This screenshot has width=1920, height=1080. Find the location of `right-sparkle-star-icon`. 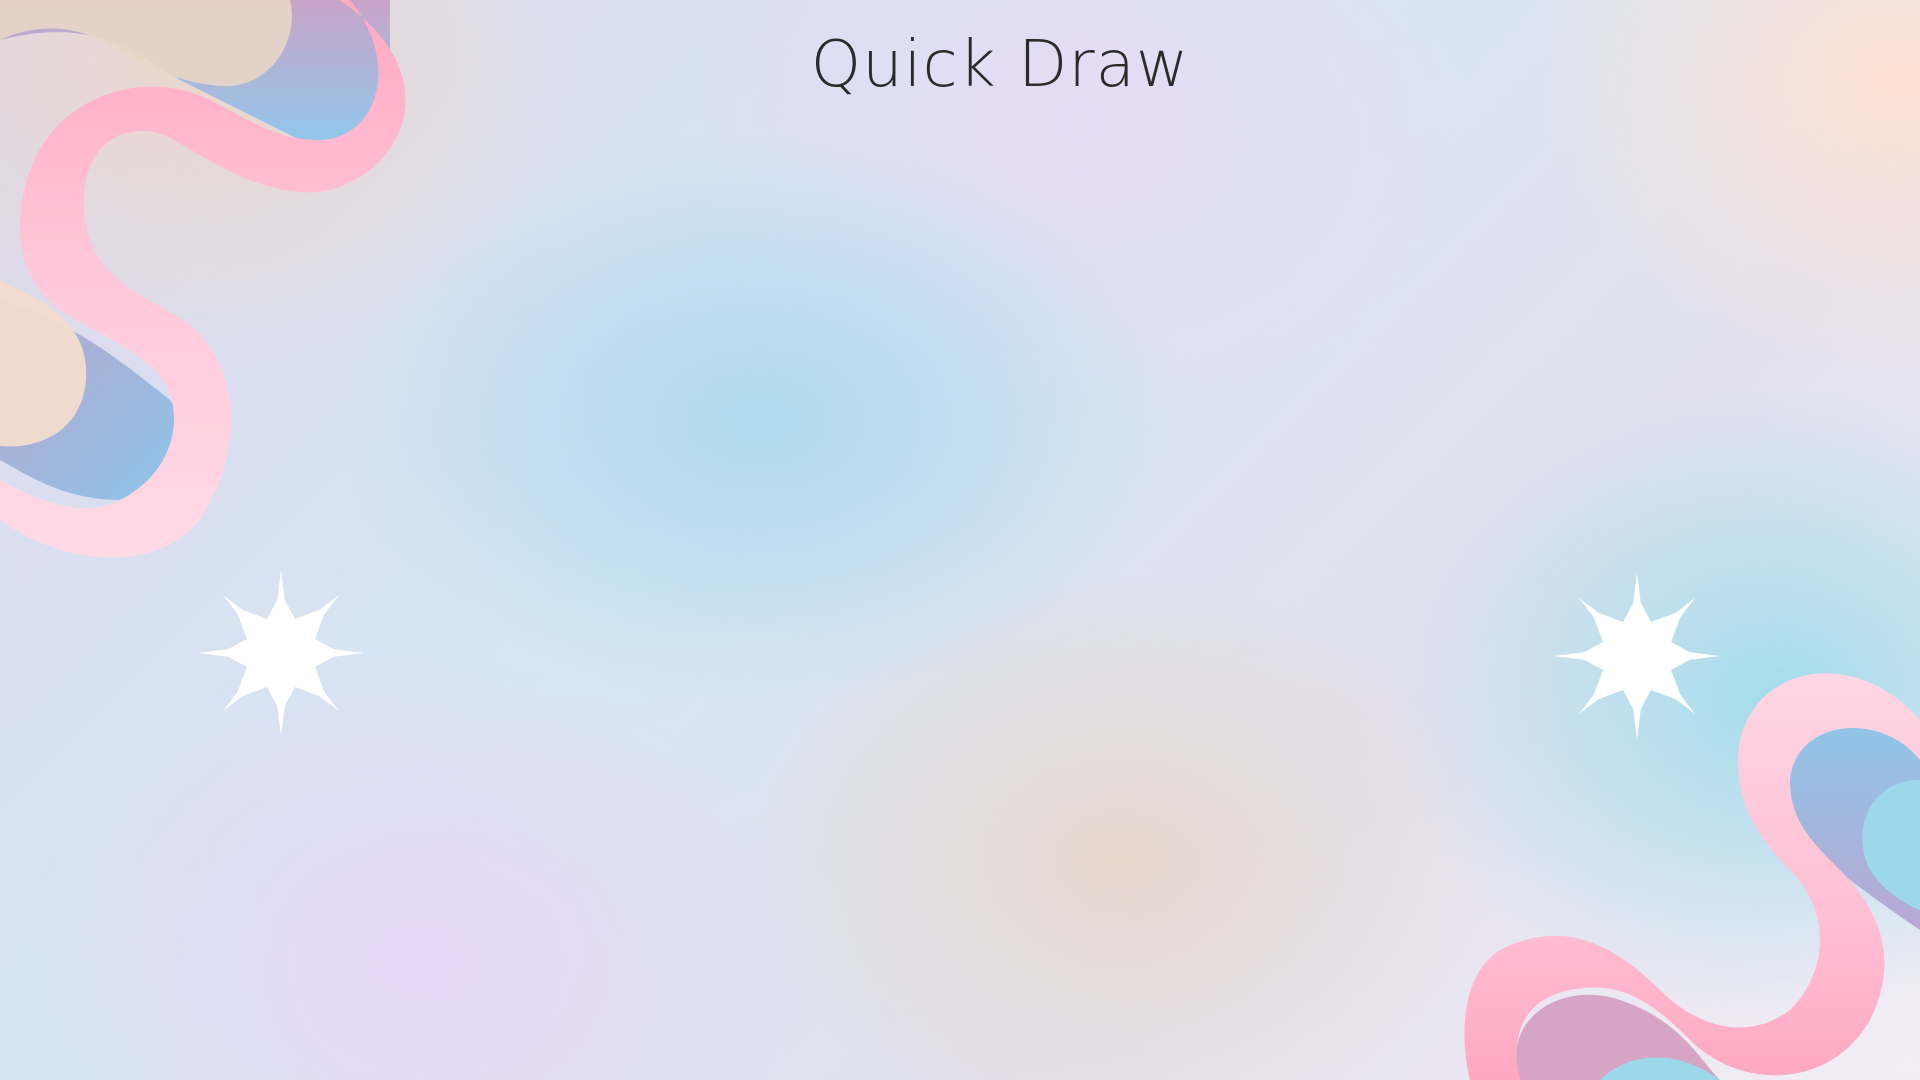

right-sparkle-star-icon is located at coordinates (1637, 656).